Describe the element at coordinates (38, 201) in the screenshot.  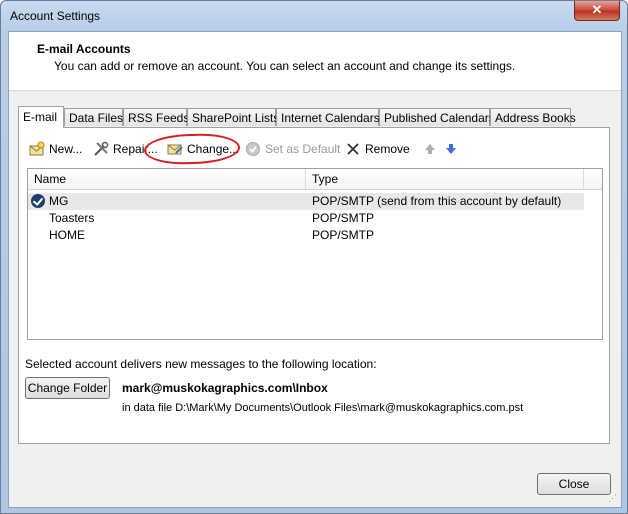
I see `default-account-check-icon` at that location.